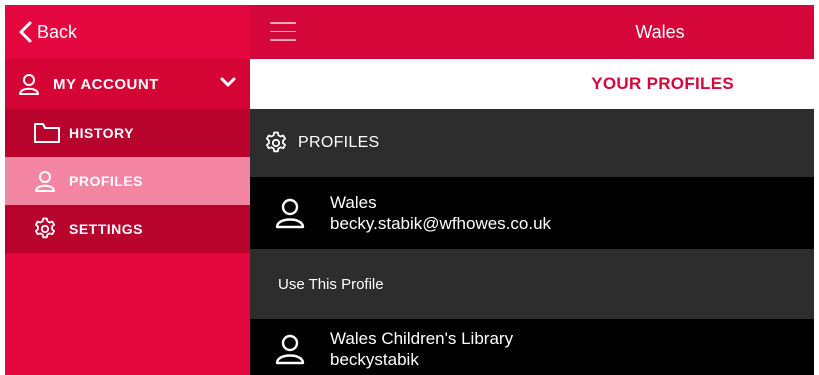 Image resolution: width=819 pixels, height=375 pixels. I want to click on back-label: Back, so click(57, 31).